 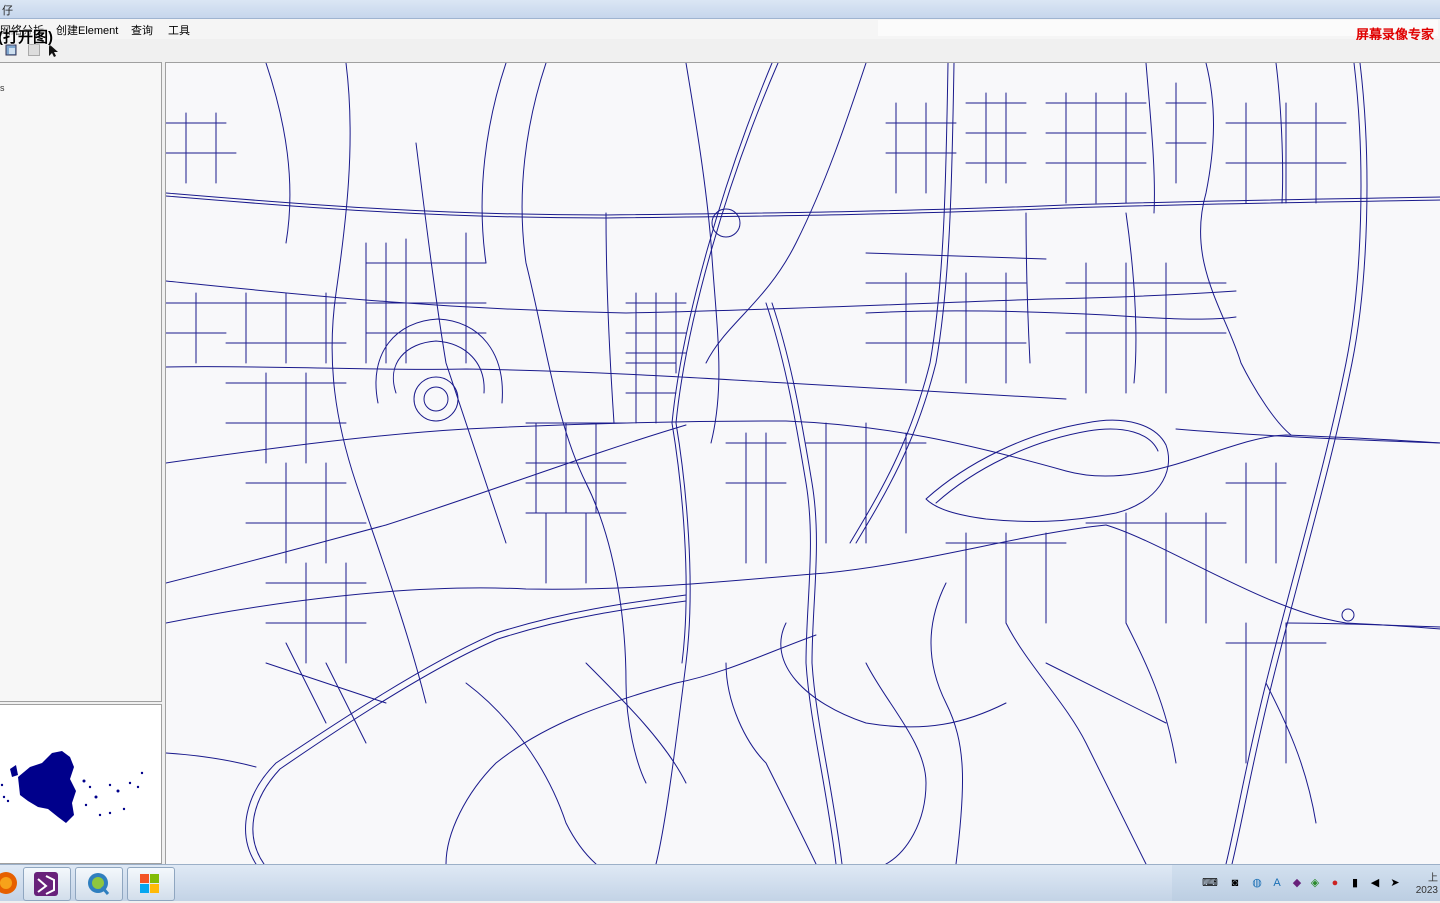 I want to click on title-bar: 仔, so click(x=720, y=9).